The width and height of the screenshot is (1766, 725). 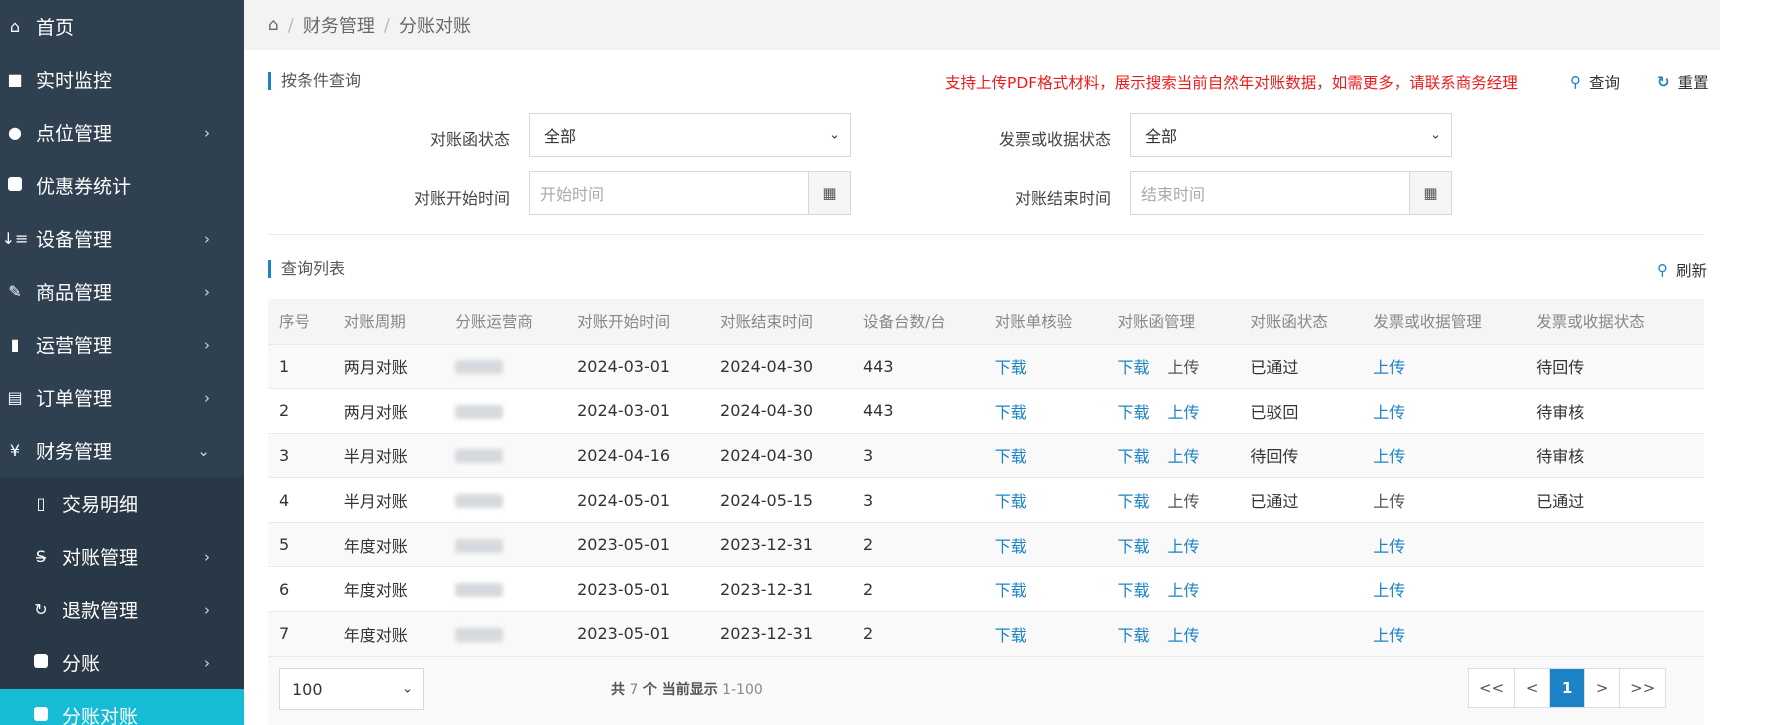 What do you see at coordinates (1161, 136) in the screenshot?
I see `invoice-status-value: 全部` at bounding box center [1161, 136].